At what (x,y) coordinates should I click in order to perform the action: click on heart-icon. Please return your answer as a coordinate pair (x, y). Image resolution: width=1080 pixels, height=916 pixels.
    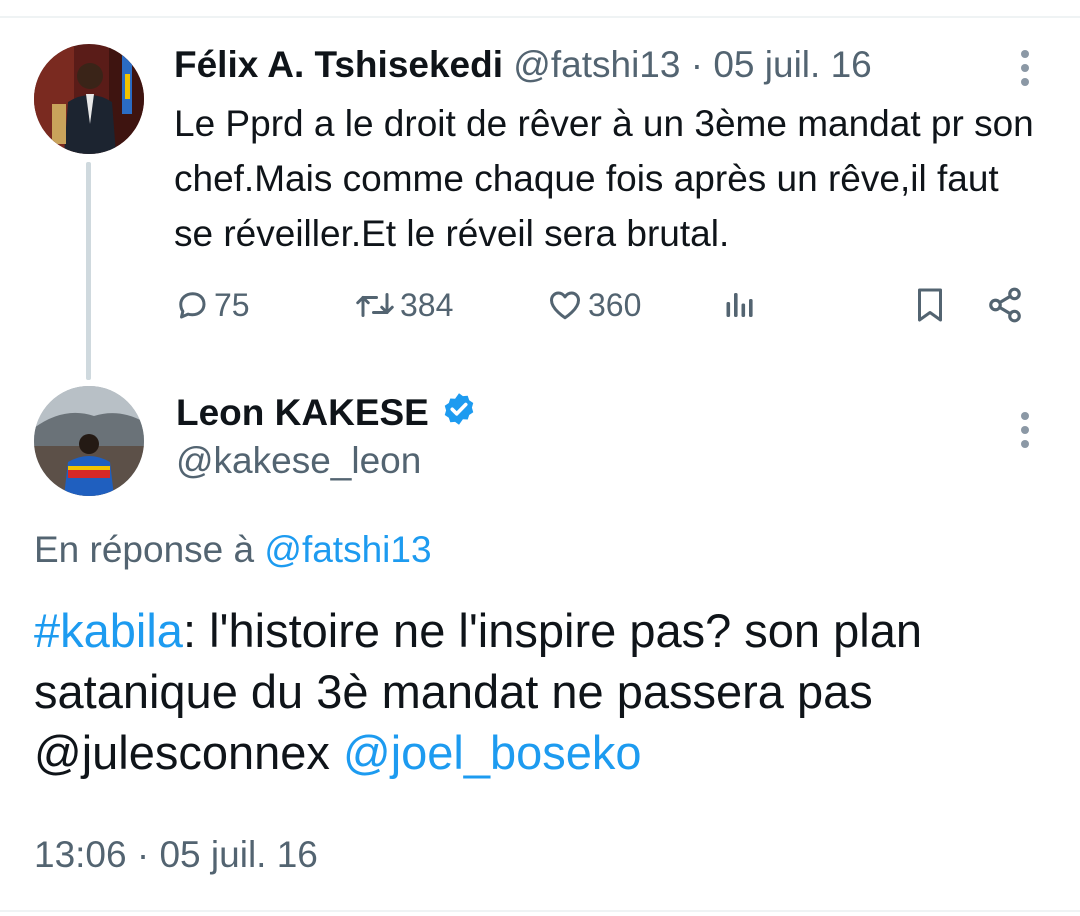
    Looking at the image, I should click on (565, 305).